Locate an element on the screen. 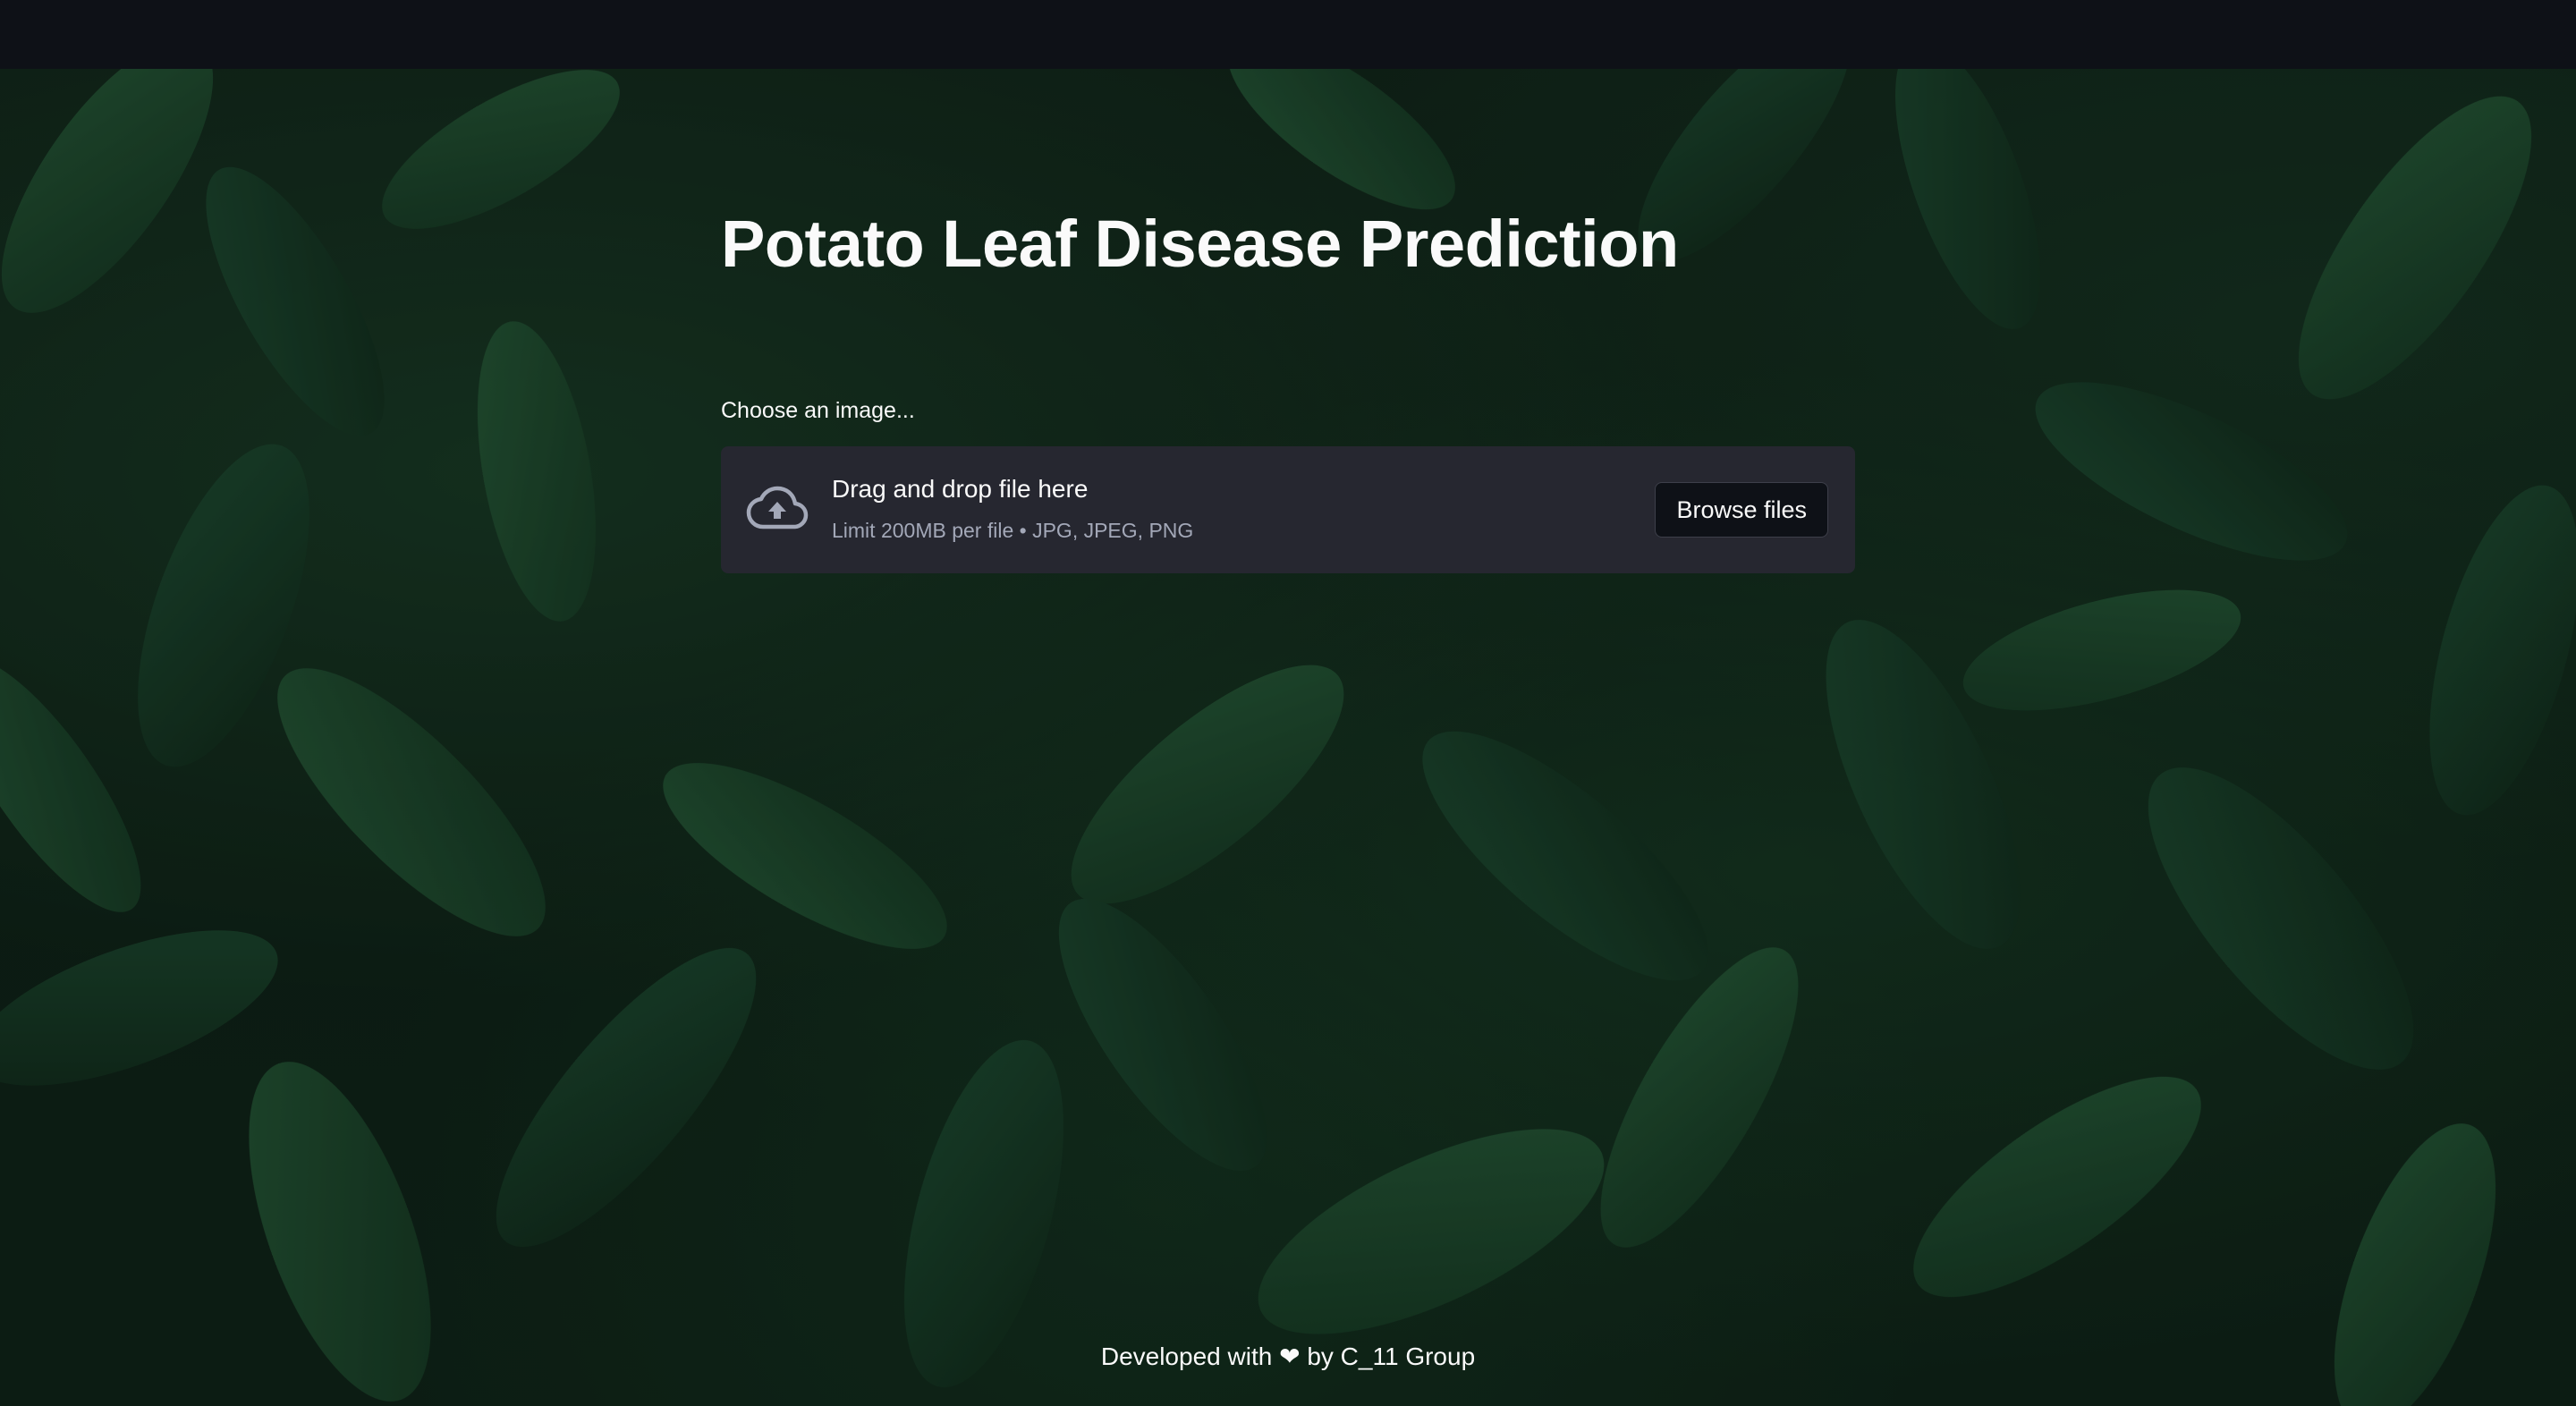 Image resolution: width=2576 pixels, height=1406 pixels. footer-suffix: by C_11 Group is located at coordinates (1391, 1356).